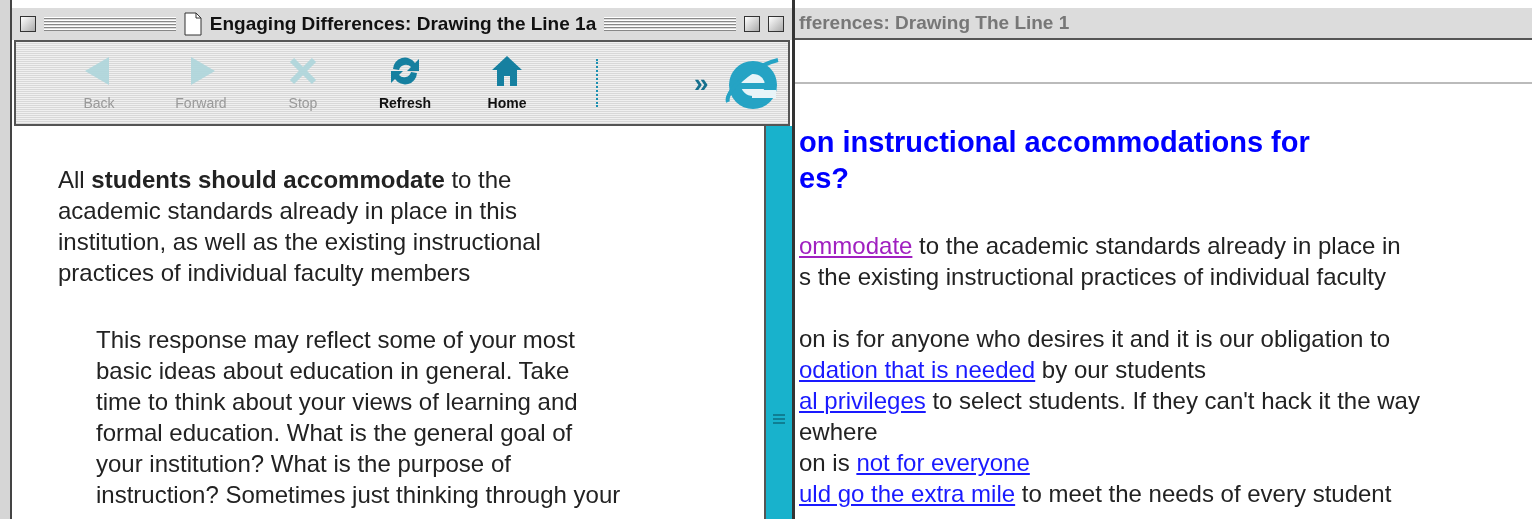 The width and height of the screenshot is (1532, 519). Describe the element at coordinates (300, 226) in the screenshot. I see `statement-text: All students should accommodate to the academic standards already in place in this institution, as well as the existing instructional practices of individual faculty members` at that location.